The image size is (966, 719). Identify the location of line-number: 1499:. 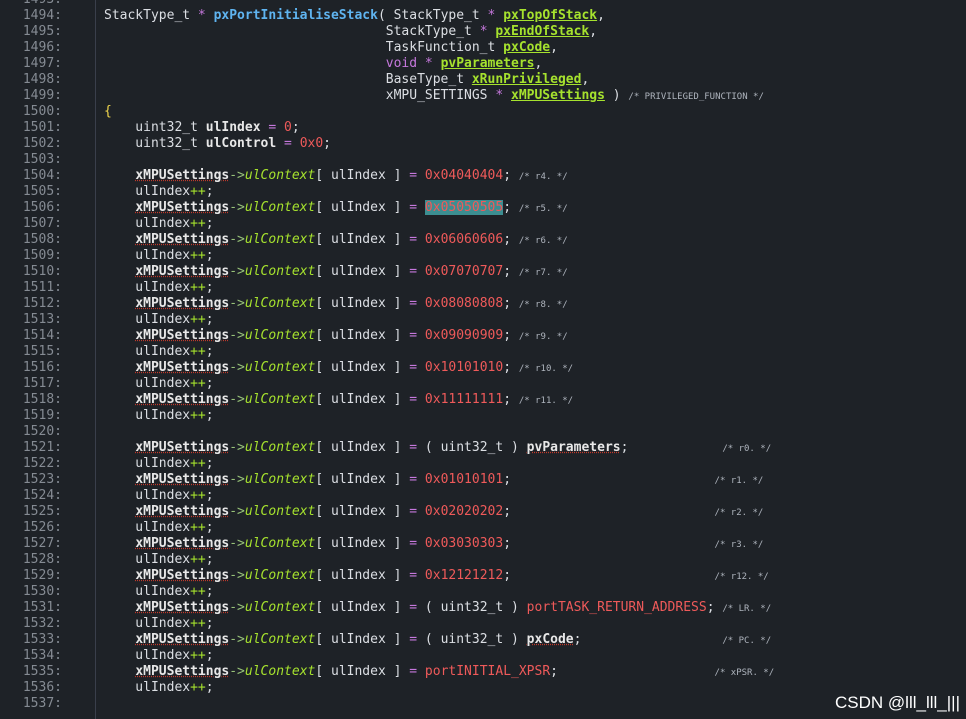
(42, 95).